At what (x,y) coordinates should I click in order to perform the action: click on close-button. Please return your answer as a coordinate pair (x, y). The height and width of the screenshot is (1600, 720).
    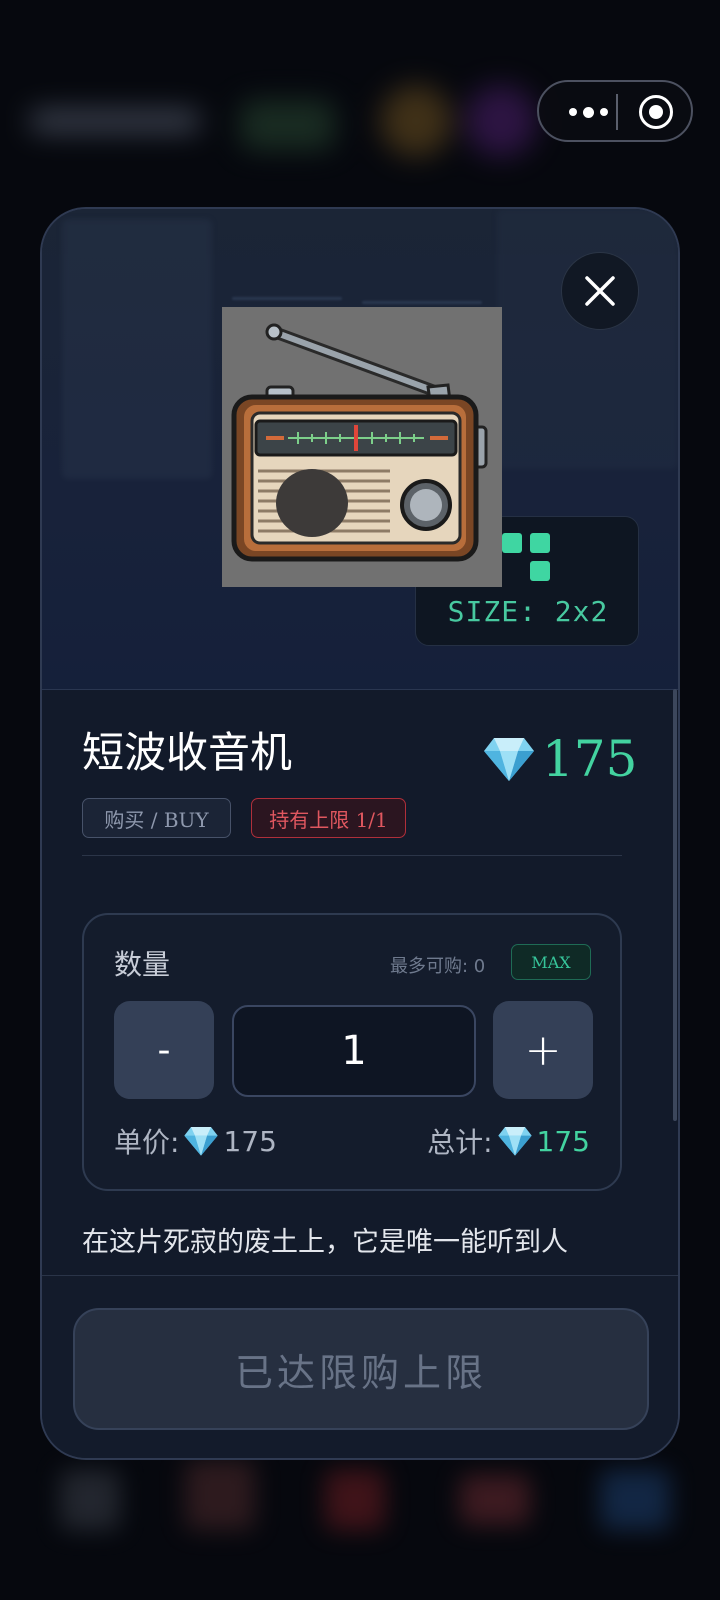
    Looking at the image, I should click on (600, 291).